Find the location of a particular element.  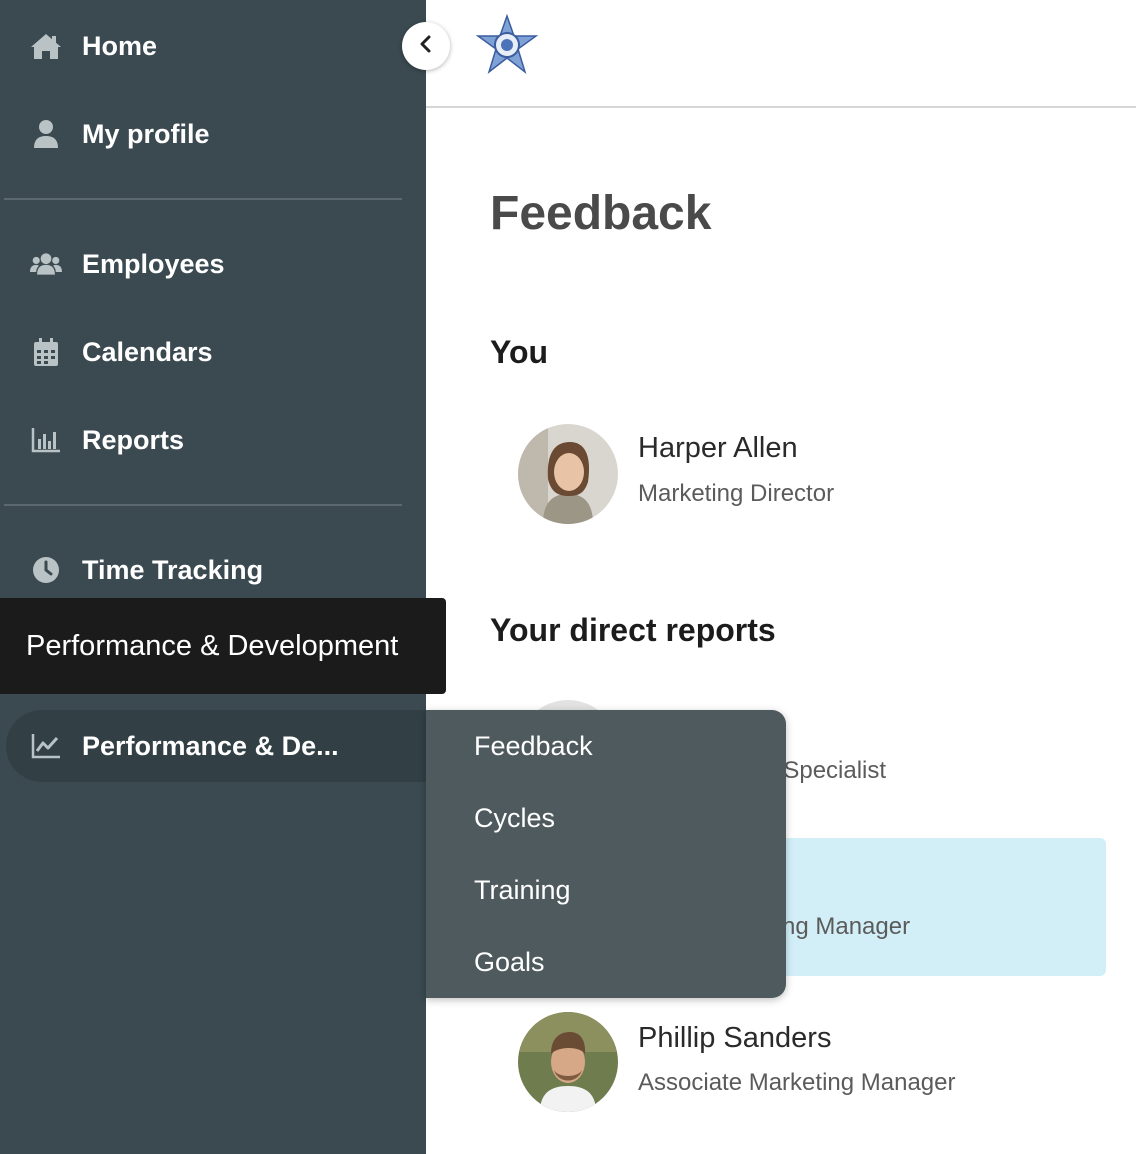

collapse-sidebar-button is located at coordinates (426, 46).